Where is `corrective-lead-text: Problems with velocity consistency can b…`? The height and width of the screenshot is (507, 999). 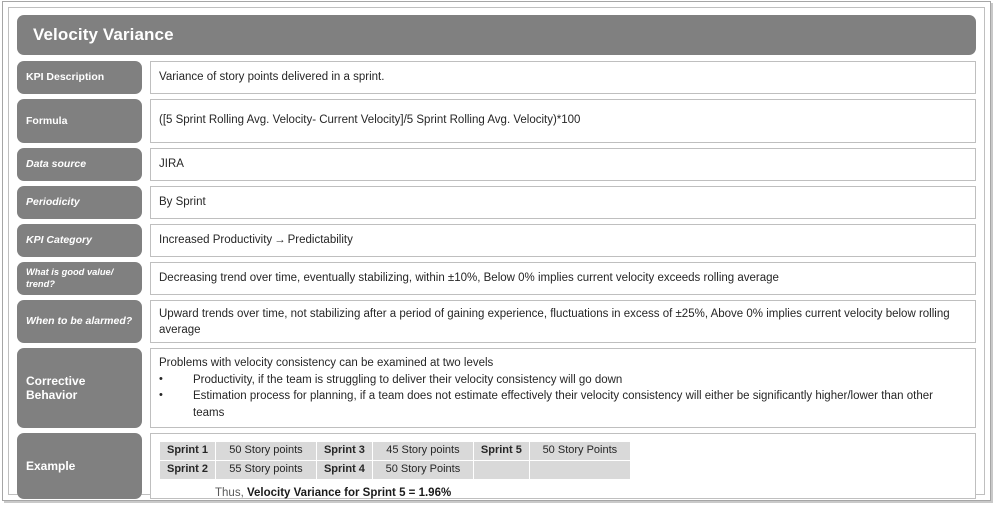 corrective-lead-text: Problems with velocity consistency can b… is located at coordinates (326, 363).